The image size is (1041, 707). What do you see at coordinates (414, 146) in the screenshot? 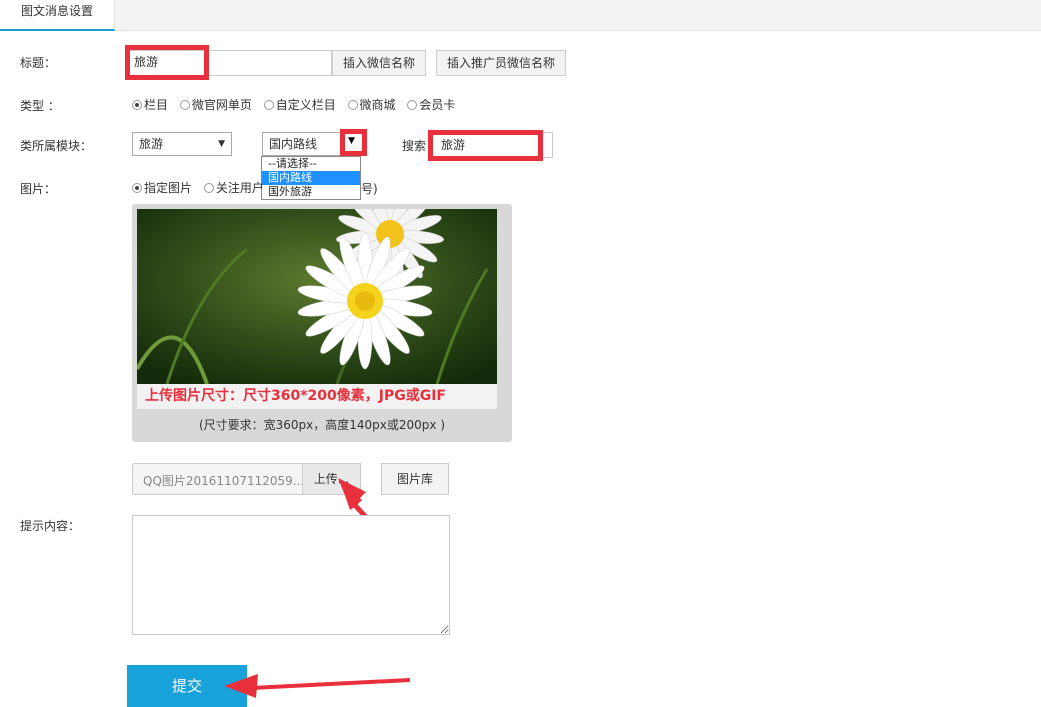
I see `search-label: 搜索` at bounding box center [414, 146].